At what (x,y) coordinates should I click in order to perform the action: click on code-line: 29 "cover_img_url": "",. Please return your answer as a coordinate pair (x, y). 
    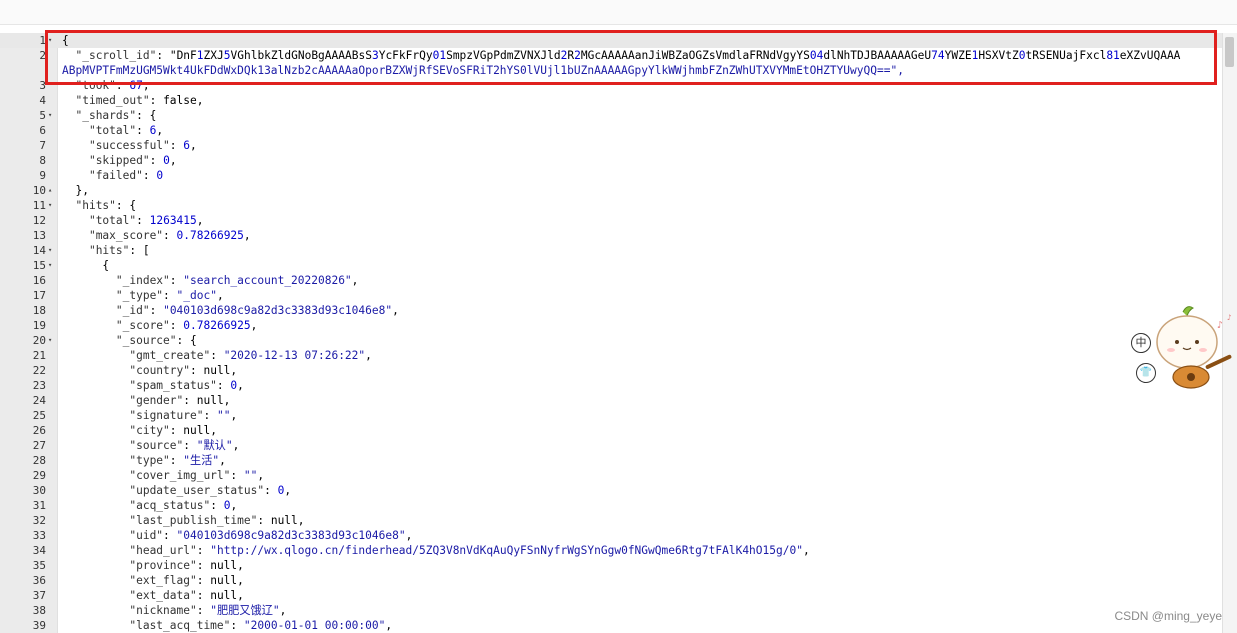
    Looking at the image, I should click on (611, 475).